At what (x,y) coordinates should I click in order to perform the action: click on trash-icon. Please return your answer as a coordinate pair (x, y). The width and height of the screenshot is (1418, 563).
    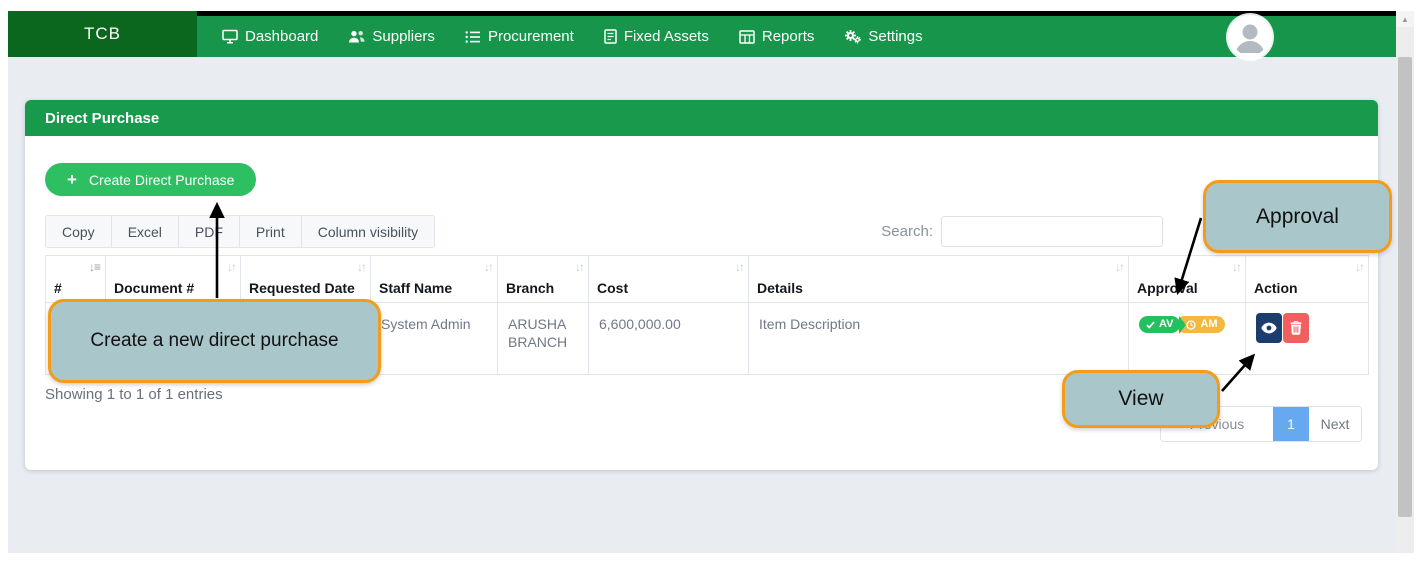
    Looking at the image, I should click on (1296, 328).